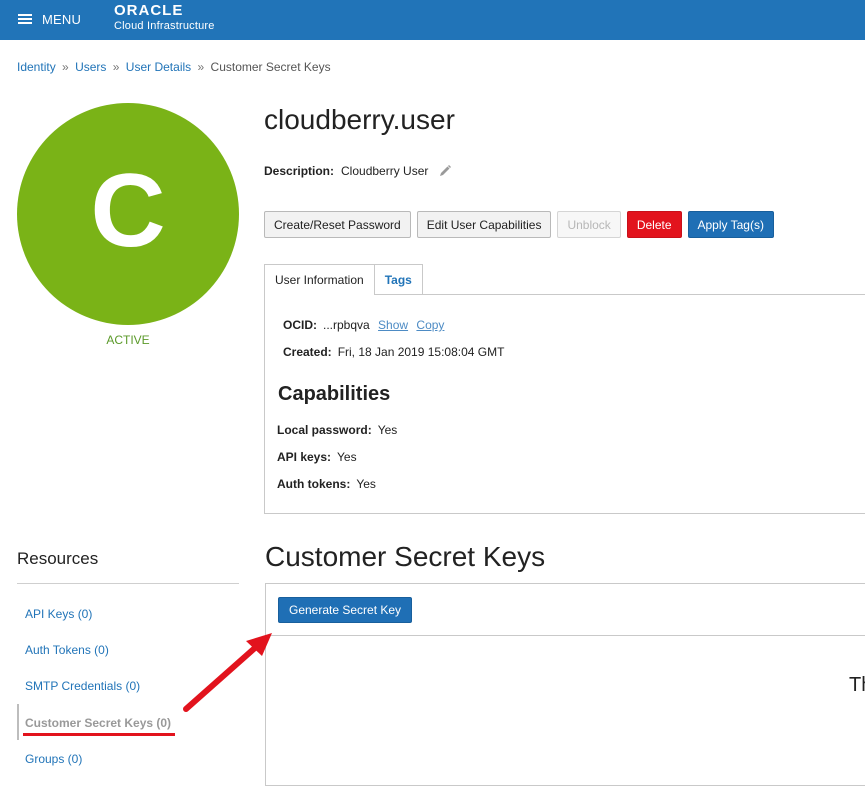 The width and height of the screenshot is (865, 800). Describe the element at coordinates (314, 484) in the screenshot. I see `auth-tokens-label: Auth tokens:` at that location.